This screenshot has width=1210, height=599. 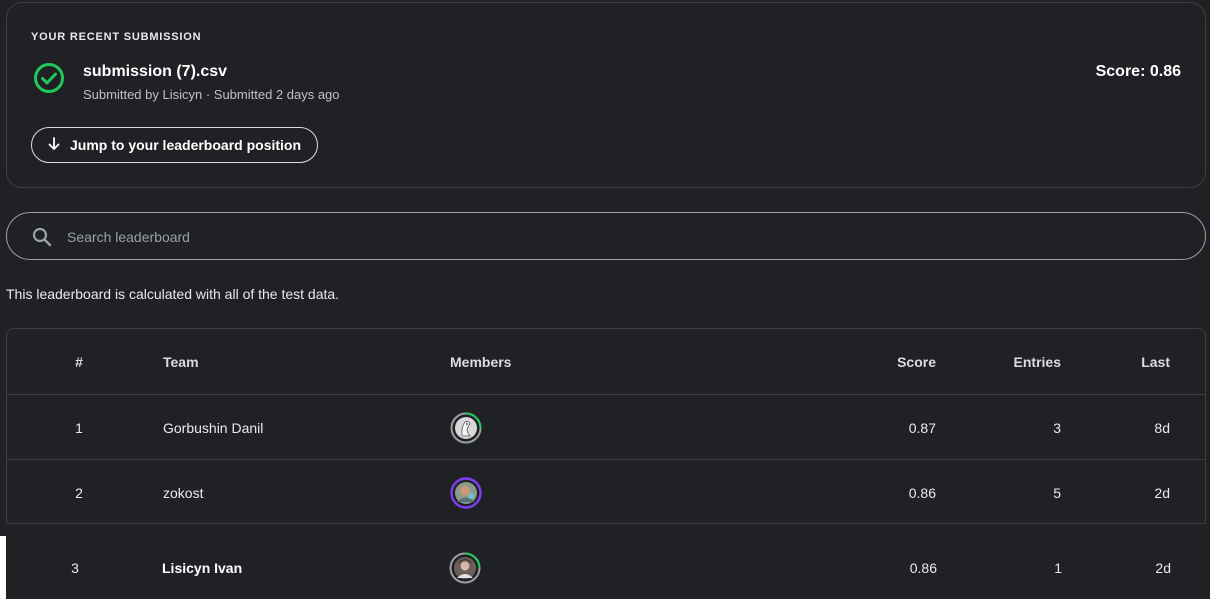 What do you see at coordinates (1057, 492) in the screenshot?
I see `row-entries: 5` at bounding box center [1057, 492].